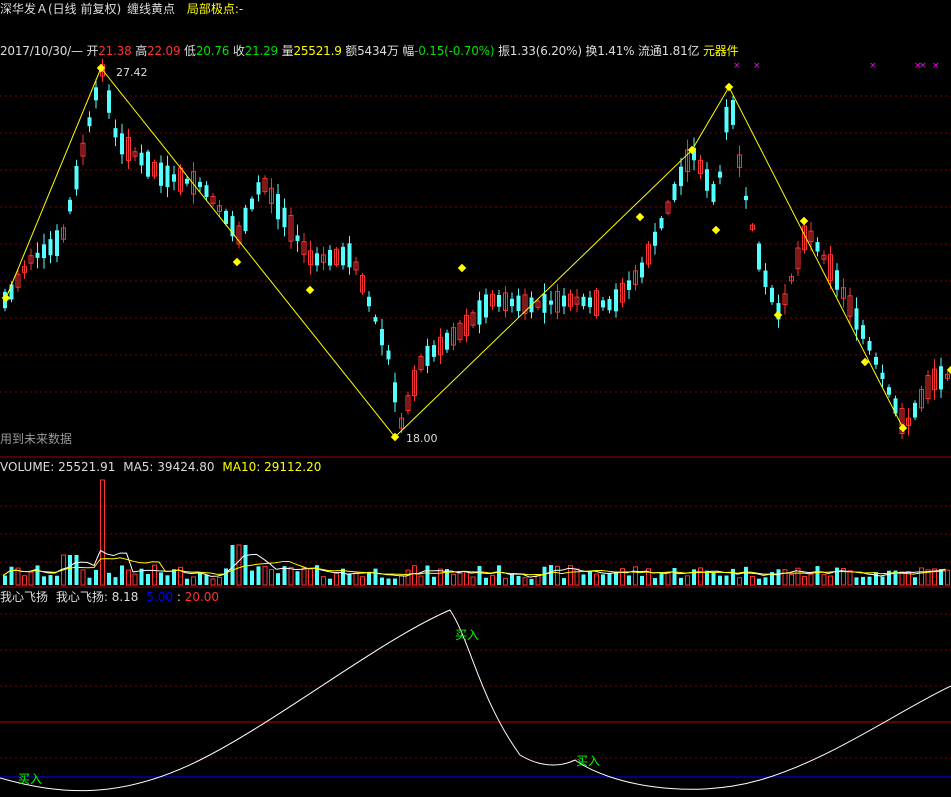  Describe the element at coordinates (132, 72) in the screenshot. I see `high-price-label: 27.42` at that location.